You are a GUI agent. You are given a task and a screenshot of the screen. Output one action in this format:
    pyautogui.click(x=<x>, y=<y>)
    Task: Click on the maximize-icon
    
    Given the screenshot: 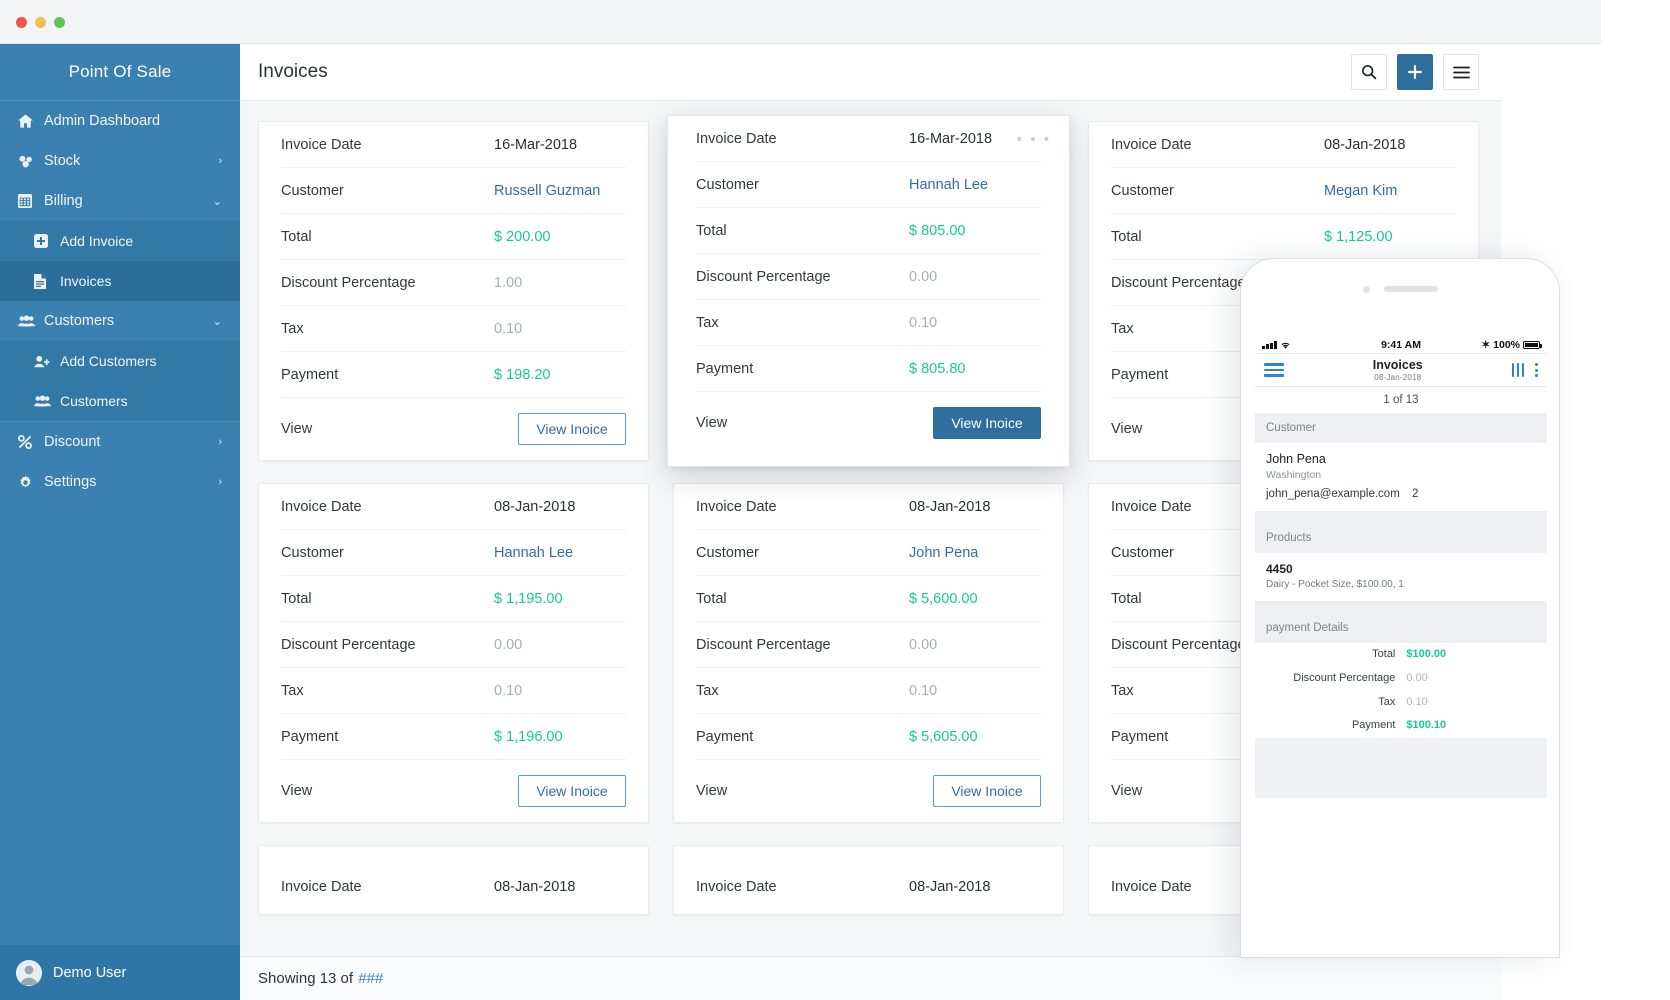 What is the action you would take?
    pyautogui.click(x=59, y=22)
    